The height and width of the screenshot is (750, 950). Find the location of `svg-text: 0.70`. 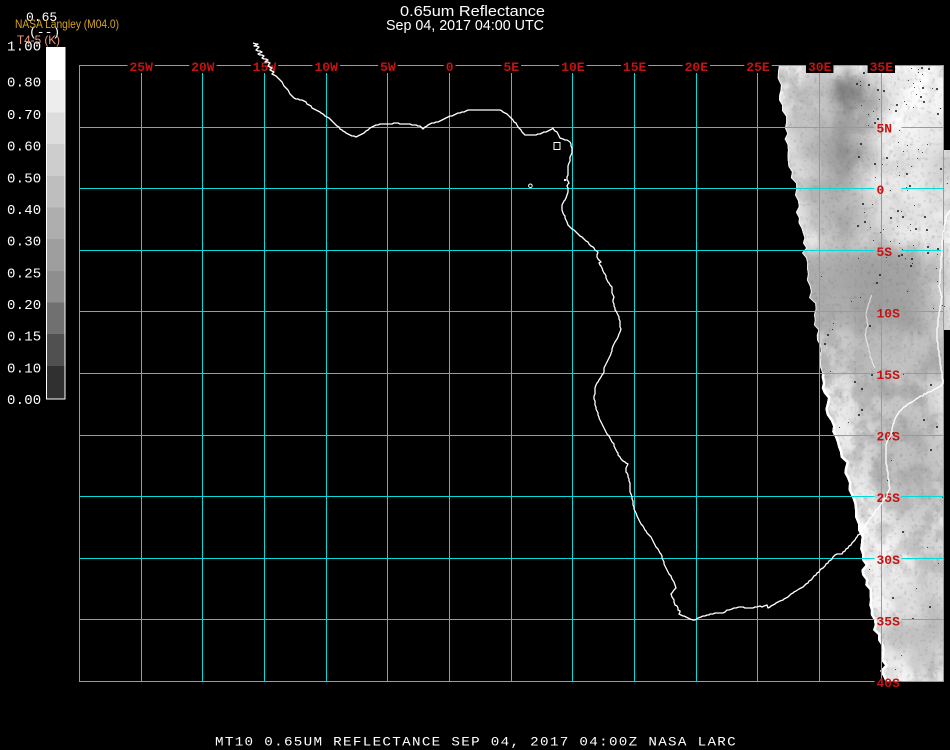

svg-text: 0.70 is located at coordinates (24, 116).